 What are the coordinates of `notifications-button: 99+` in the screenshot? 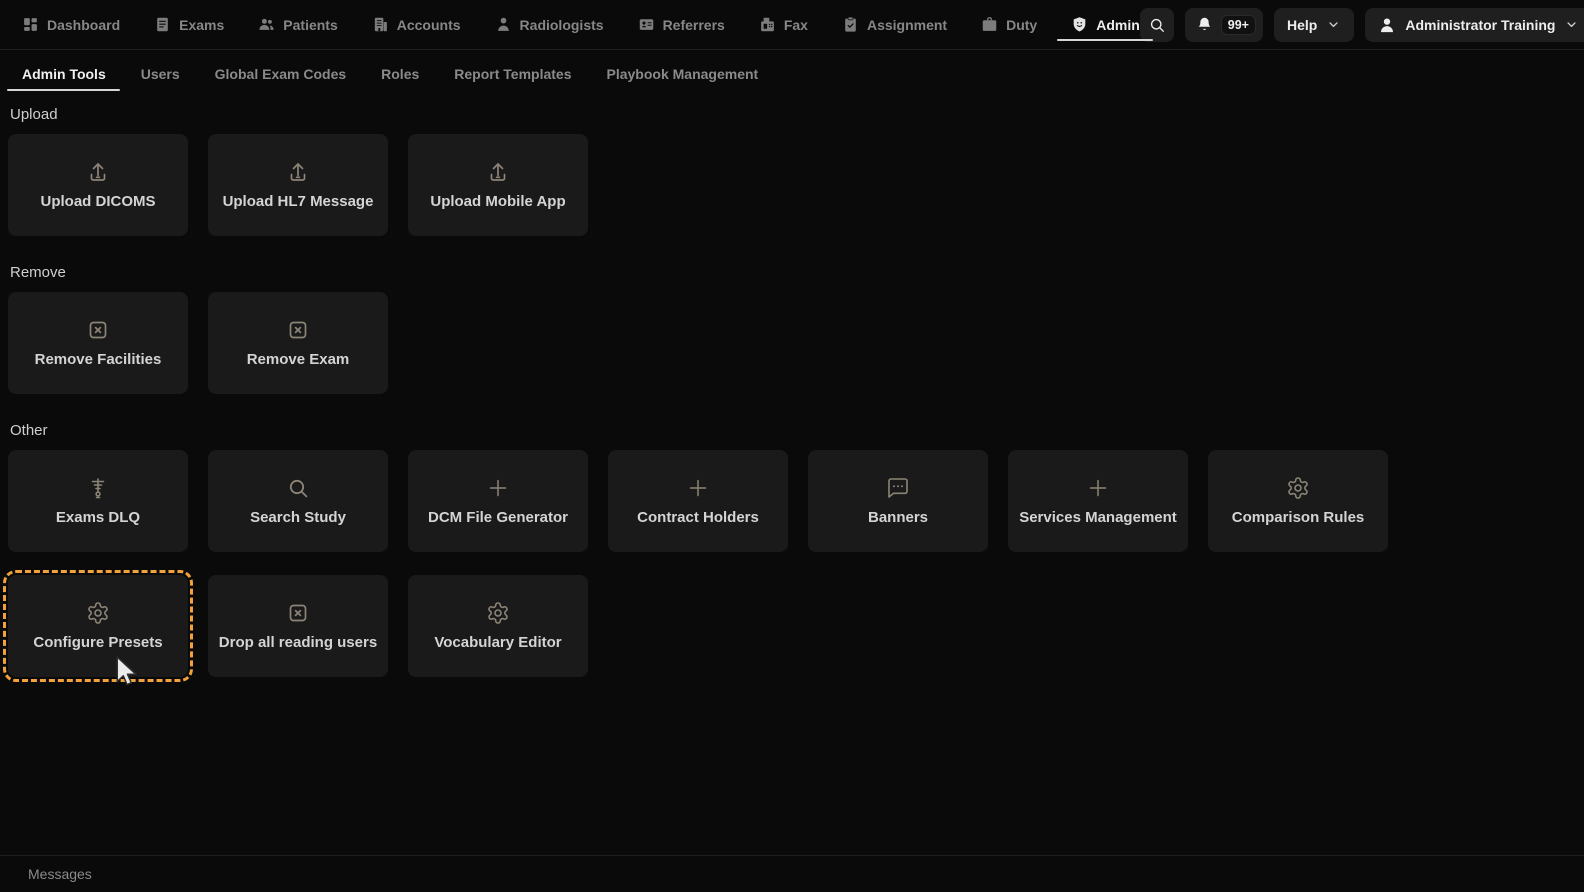 It's located at (1223, 24).